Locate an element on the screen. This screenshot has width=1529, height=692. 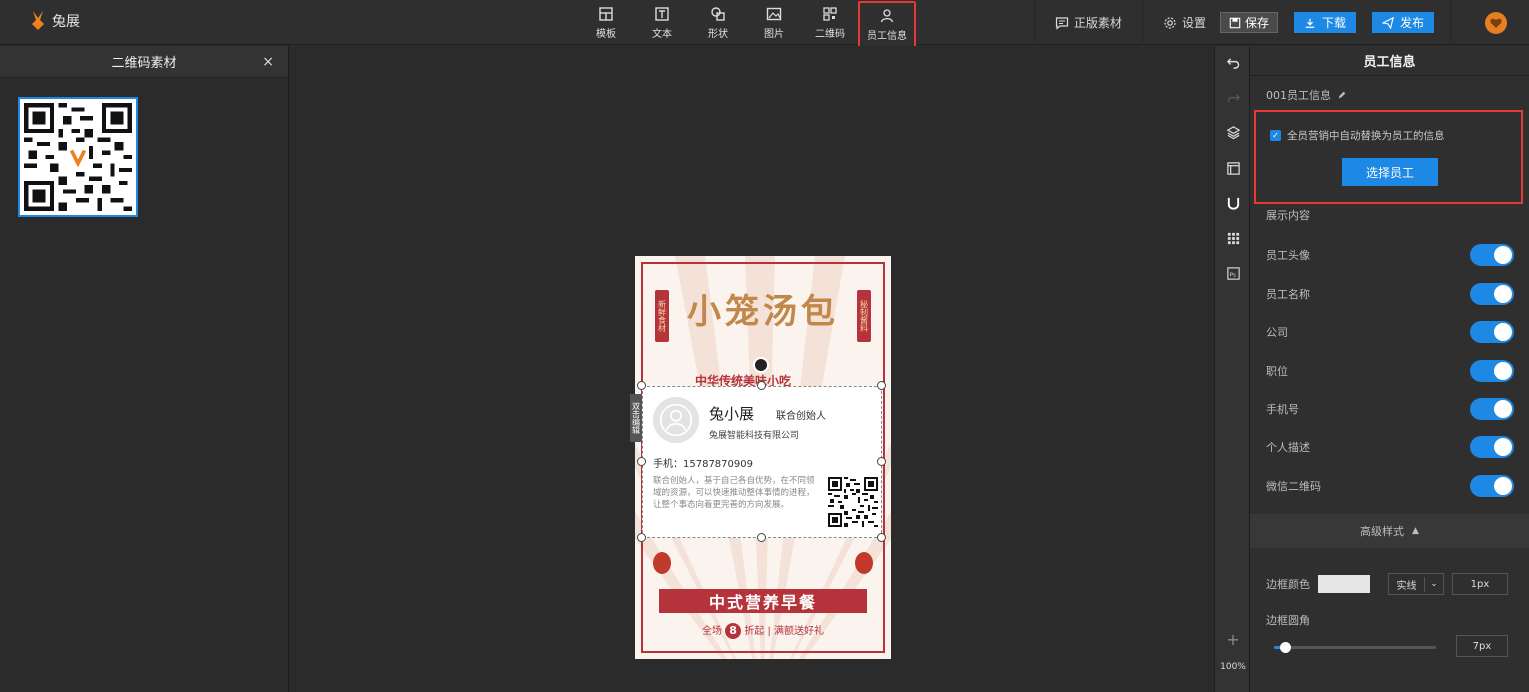
resize-handle-bottom-right is located at coordinates (881, 537).